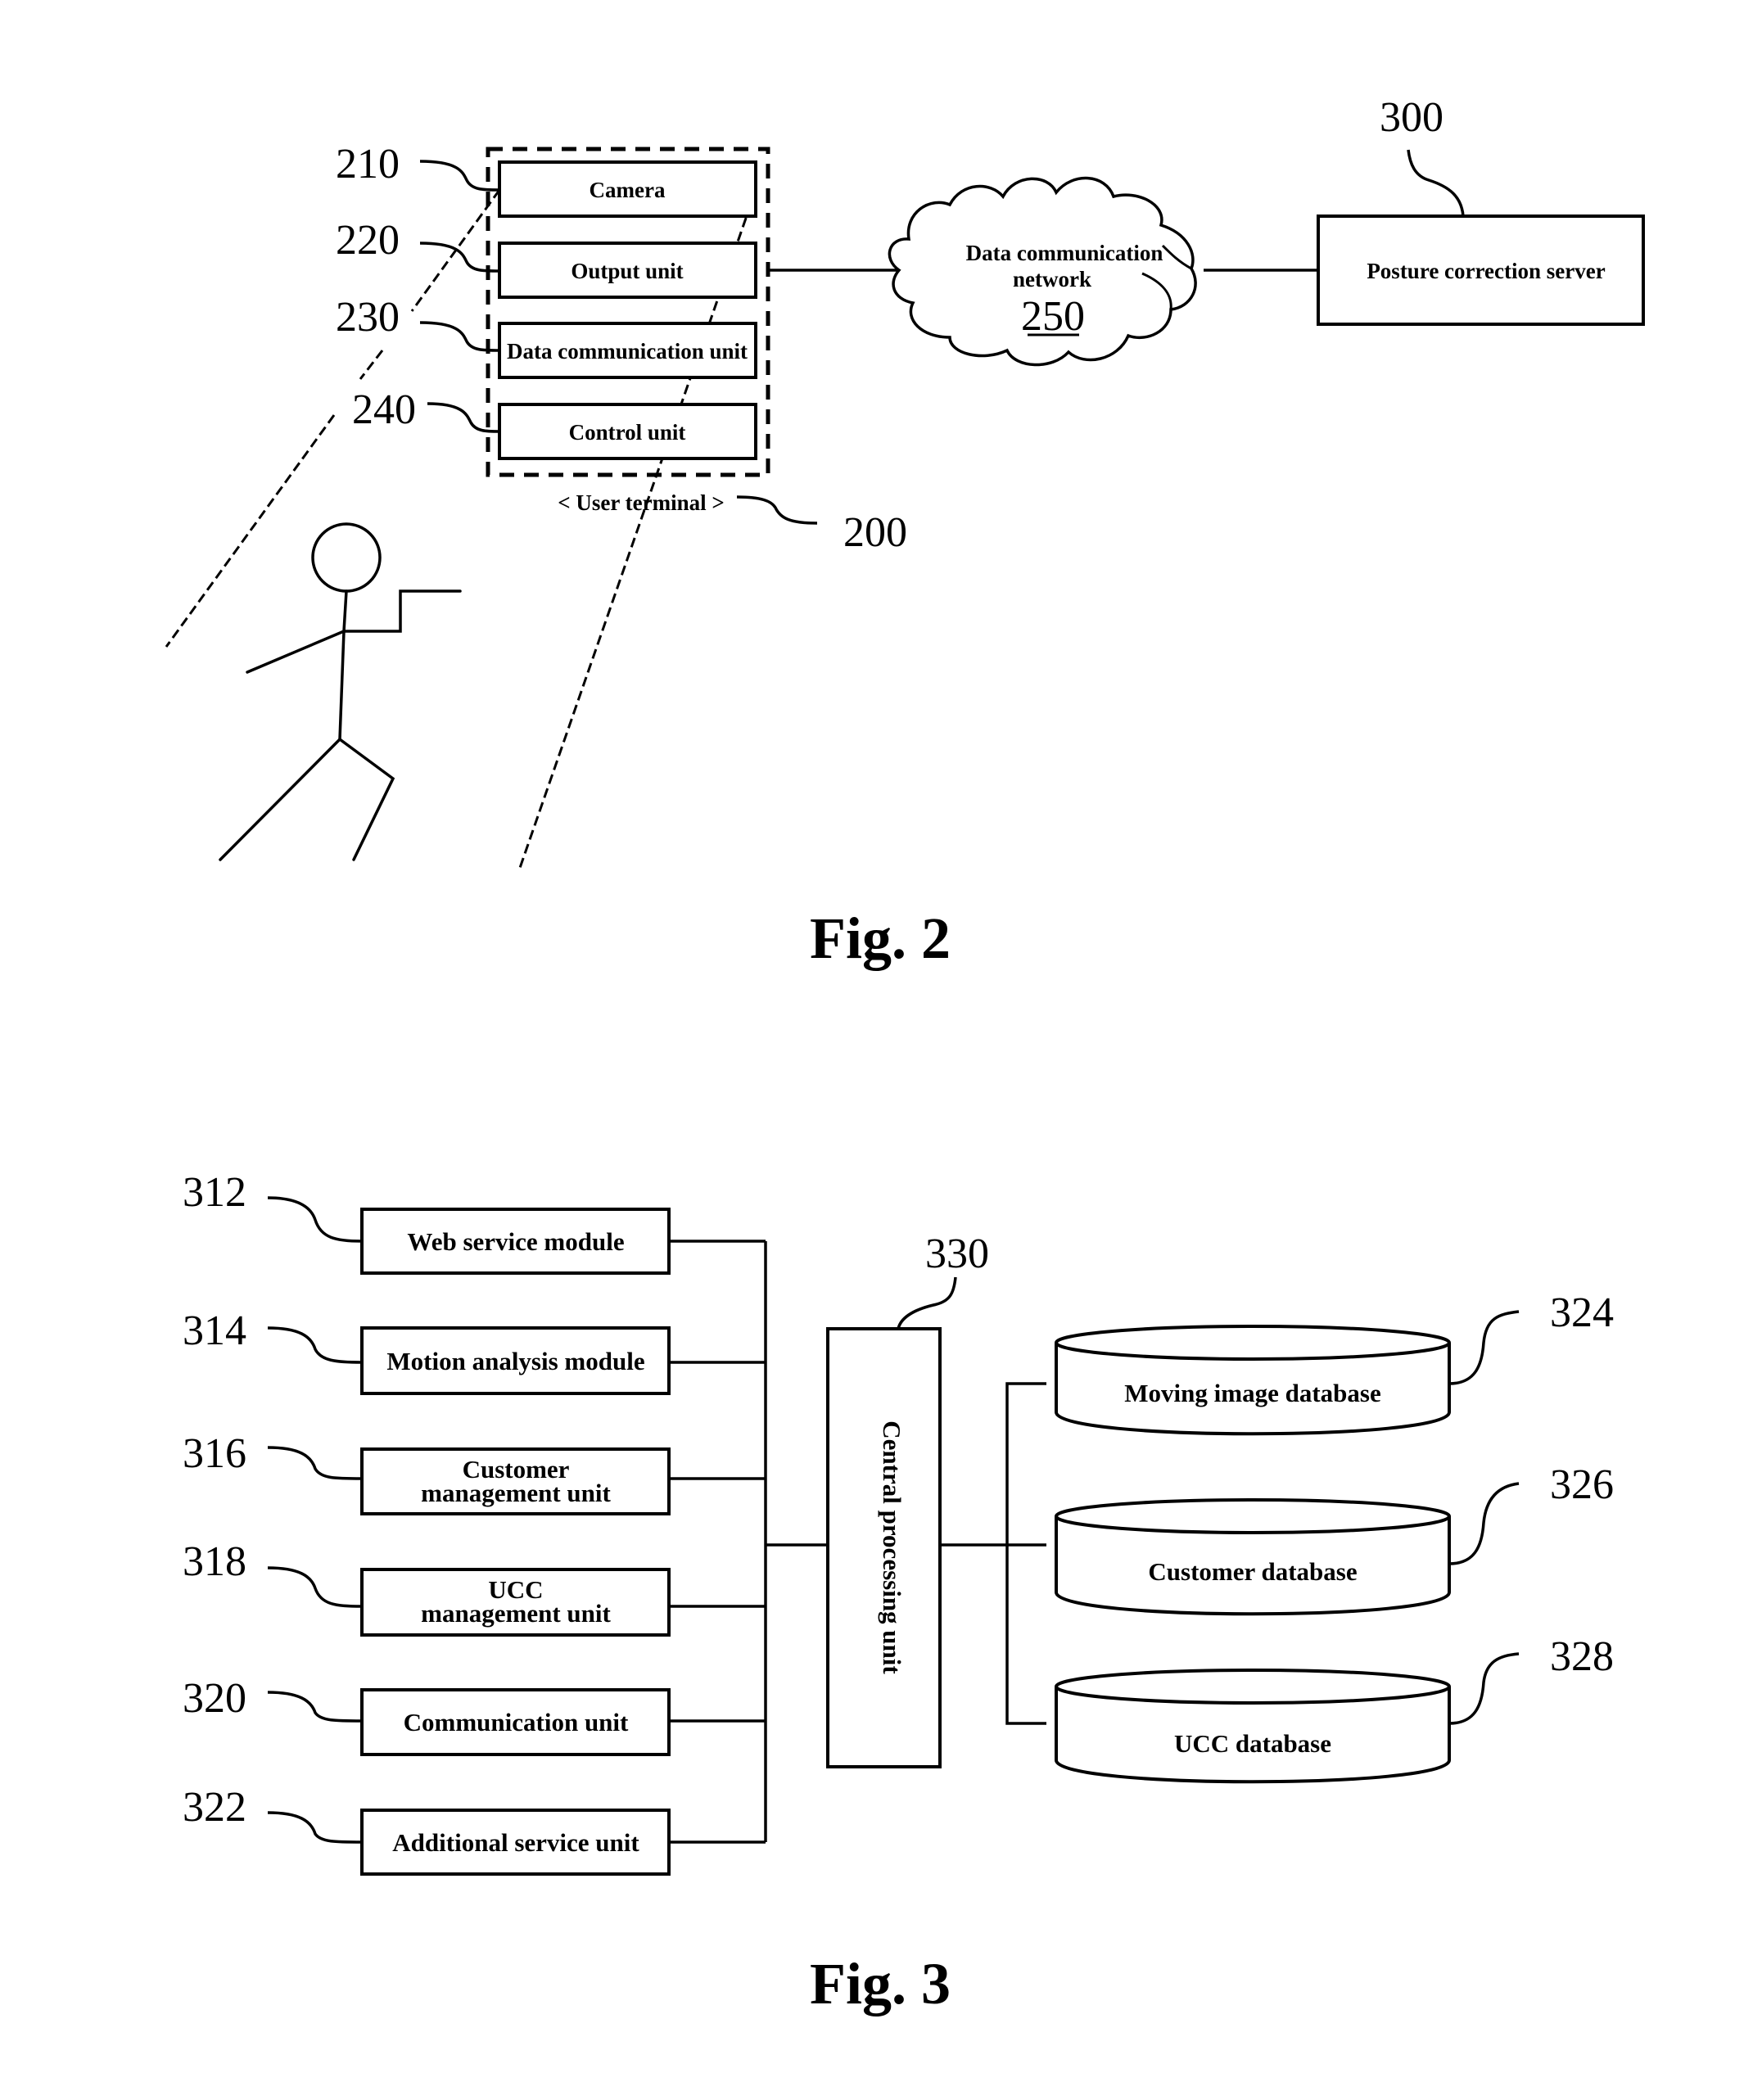  I want to click on network-label-line2: network, so click(1052, 279).